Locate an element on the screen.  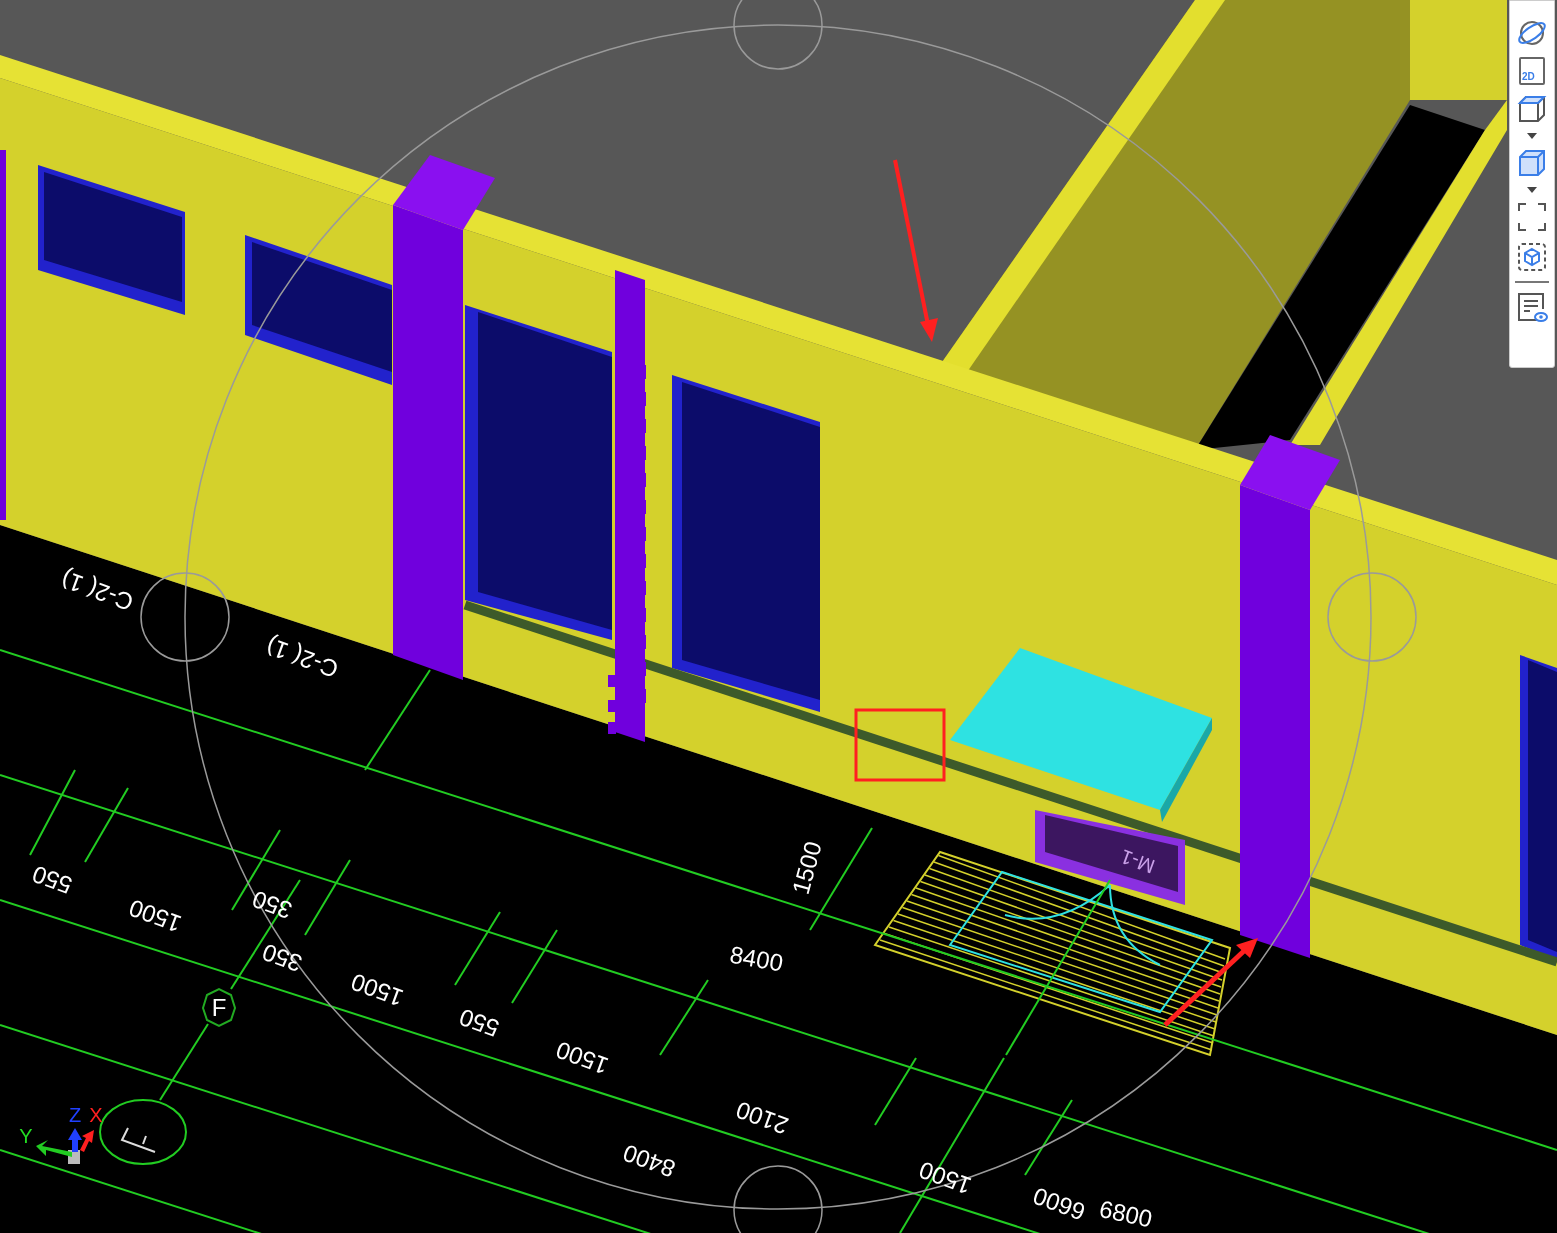
grid-bubble is located at coordinates (219, 1007).